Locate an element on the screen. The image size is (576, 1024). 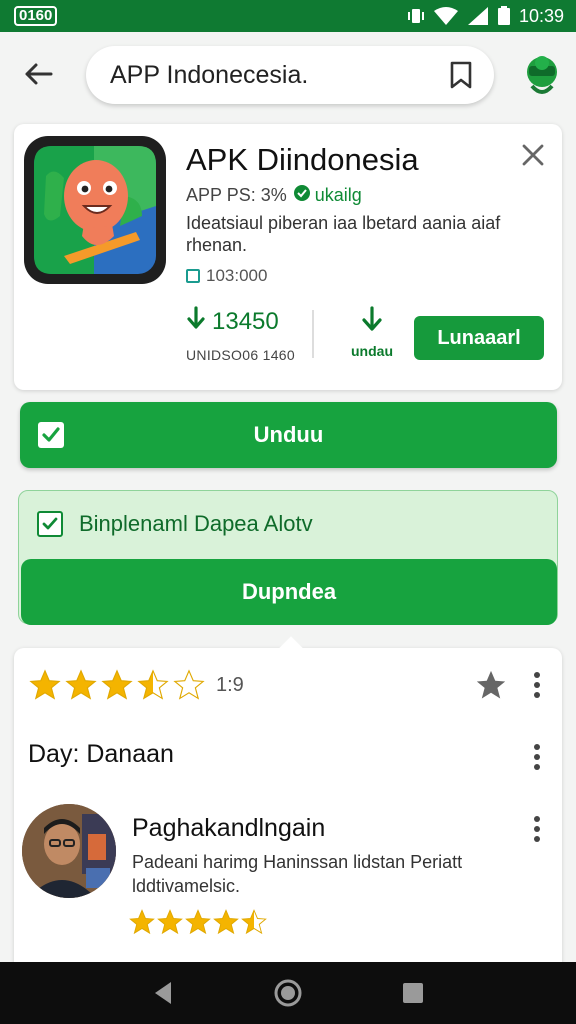
reviewer-avatar is located at coordinates (69, 851).